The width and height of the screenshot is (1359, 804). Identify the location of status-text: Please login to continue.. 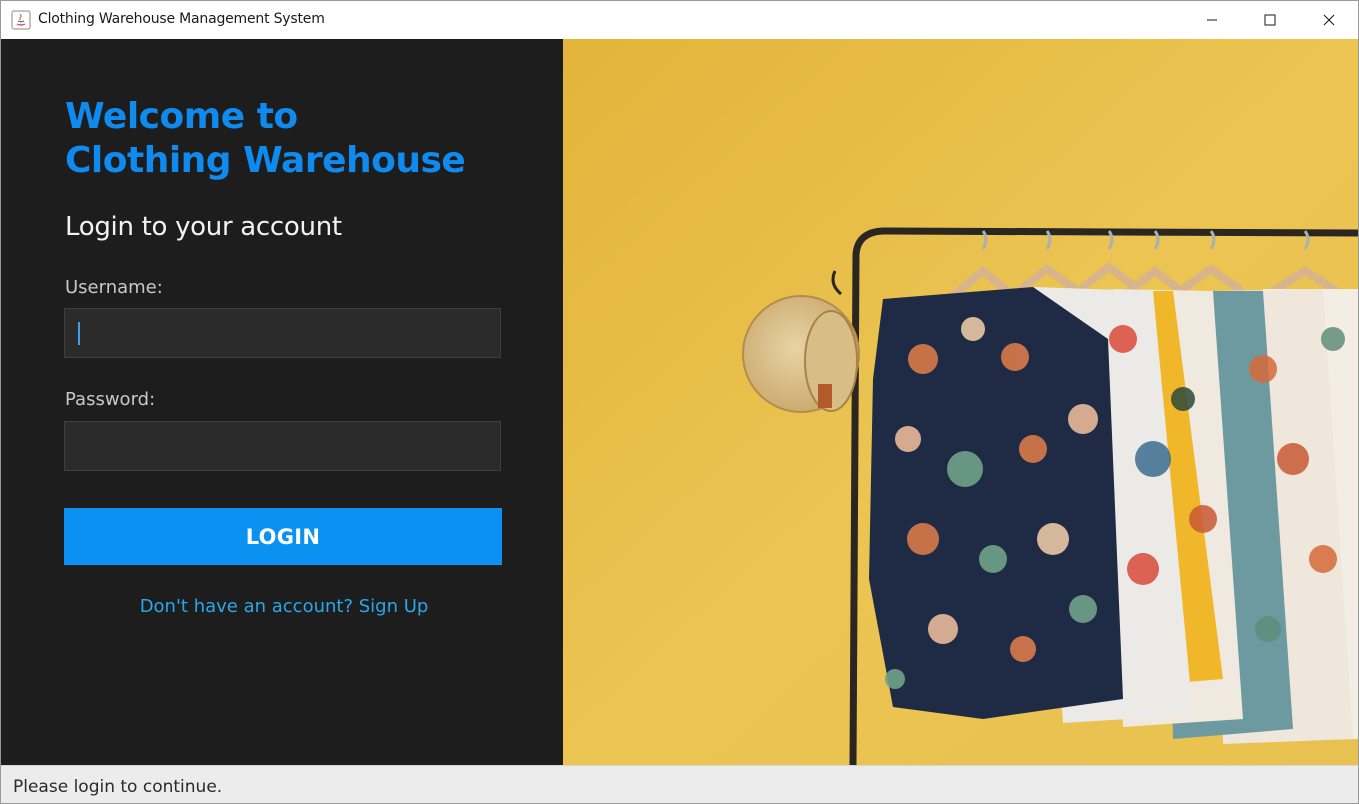
(118, 787).